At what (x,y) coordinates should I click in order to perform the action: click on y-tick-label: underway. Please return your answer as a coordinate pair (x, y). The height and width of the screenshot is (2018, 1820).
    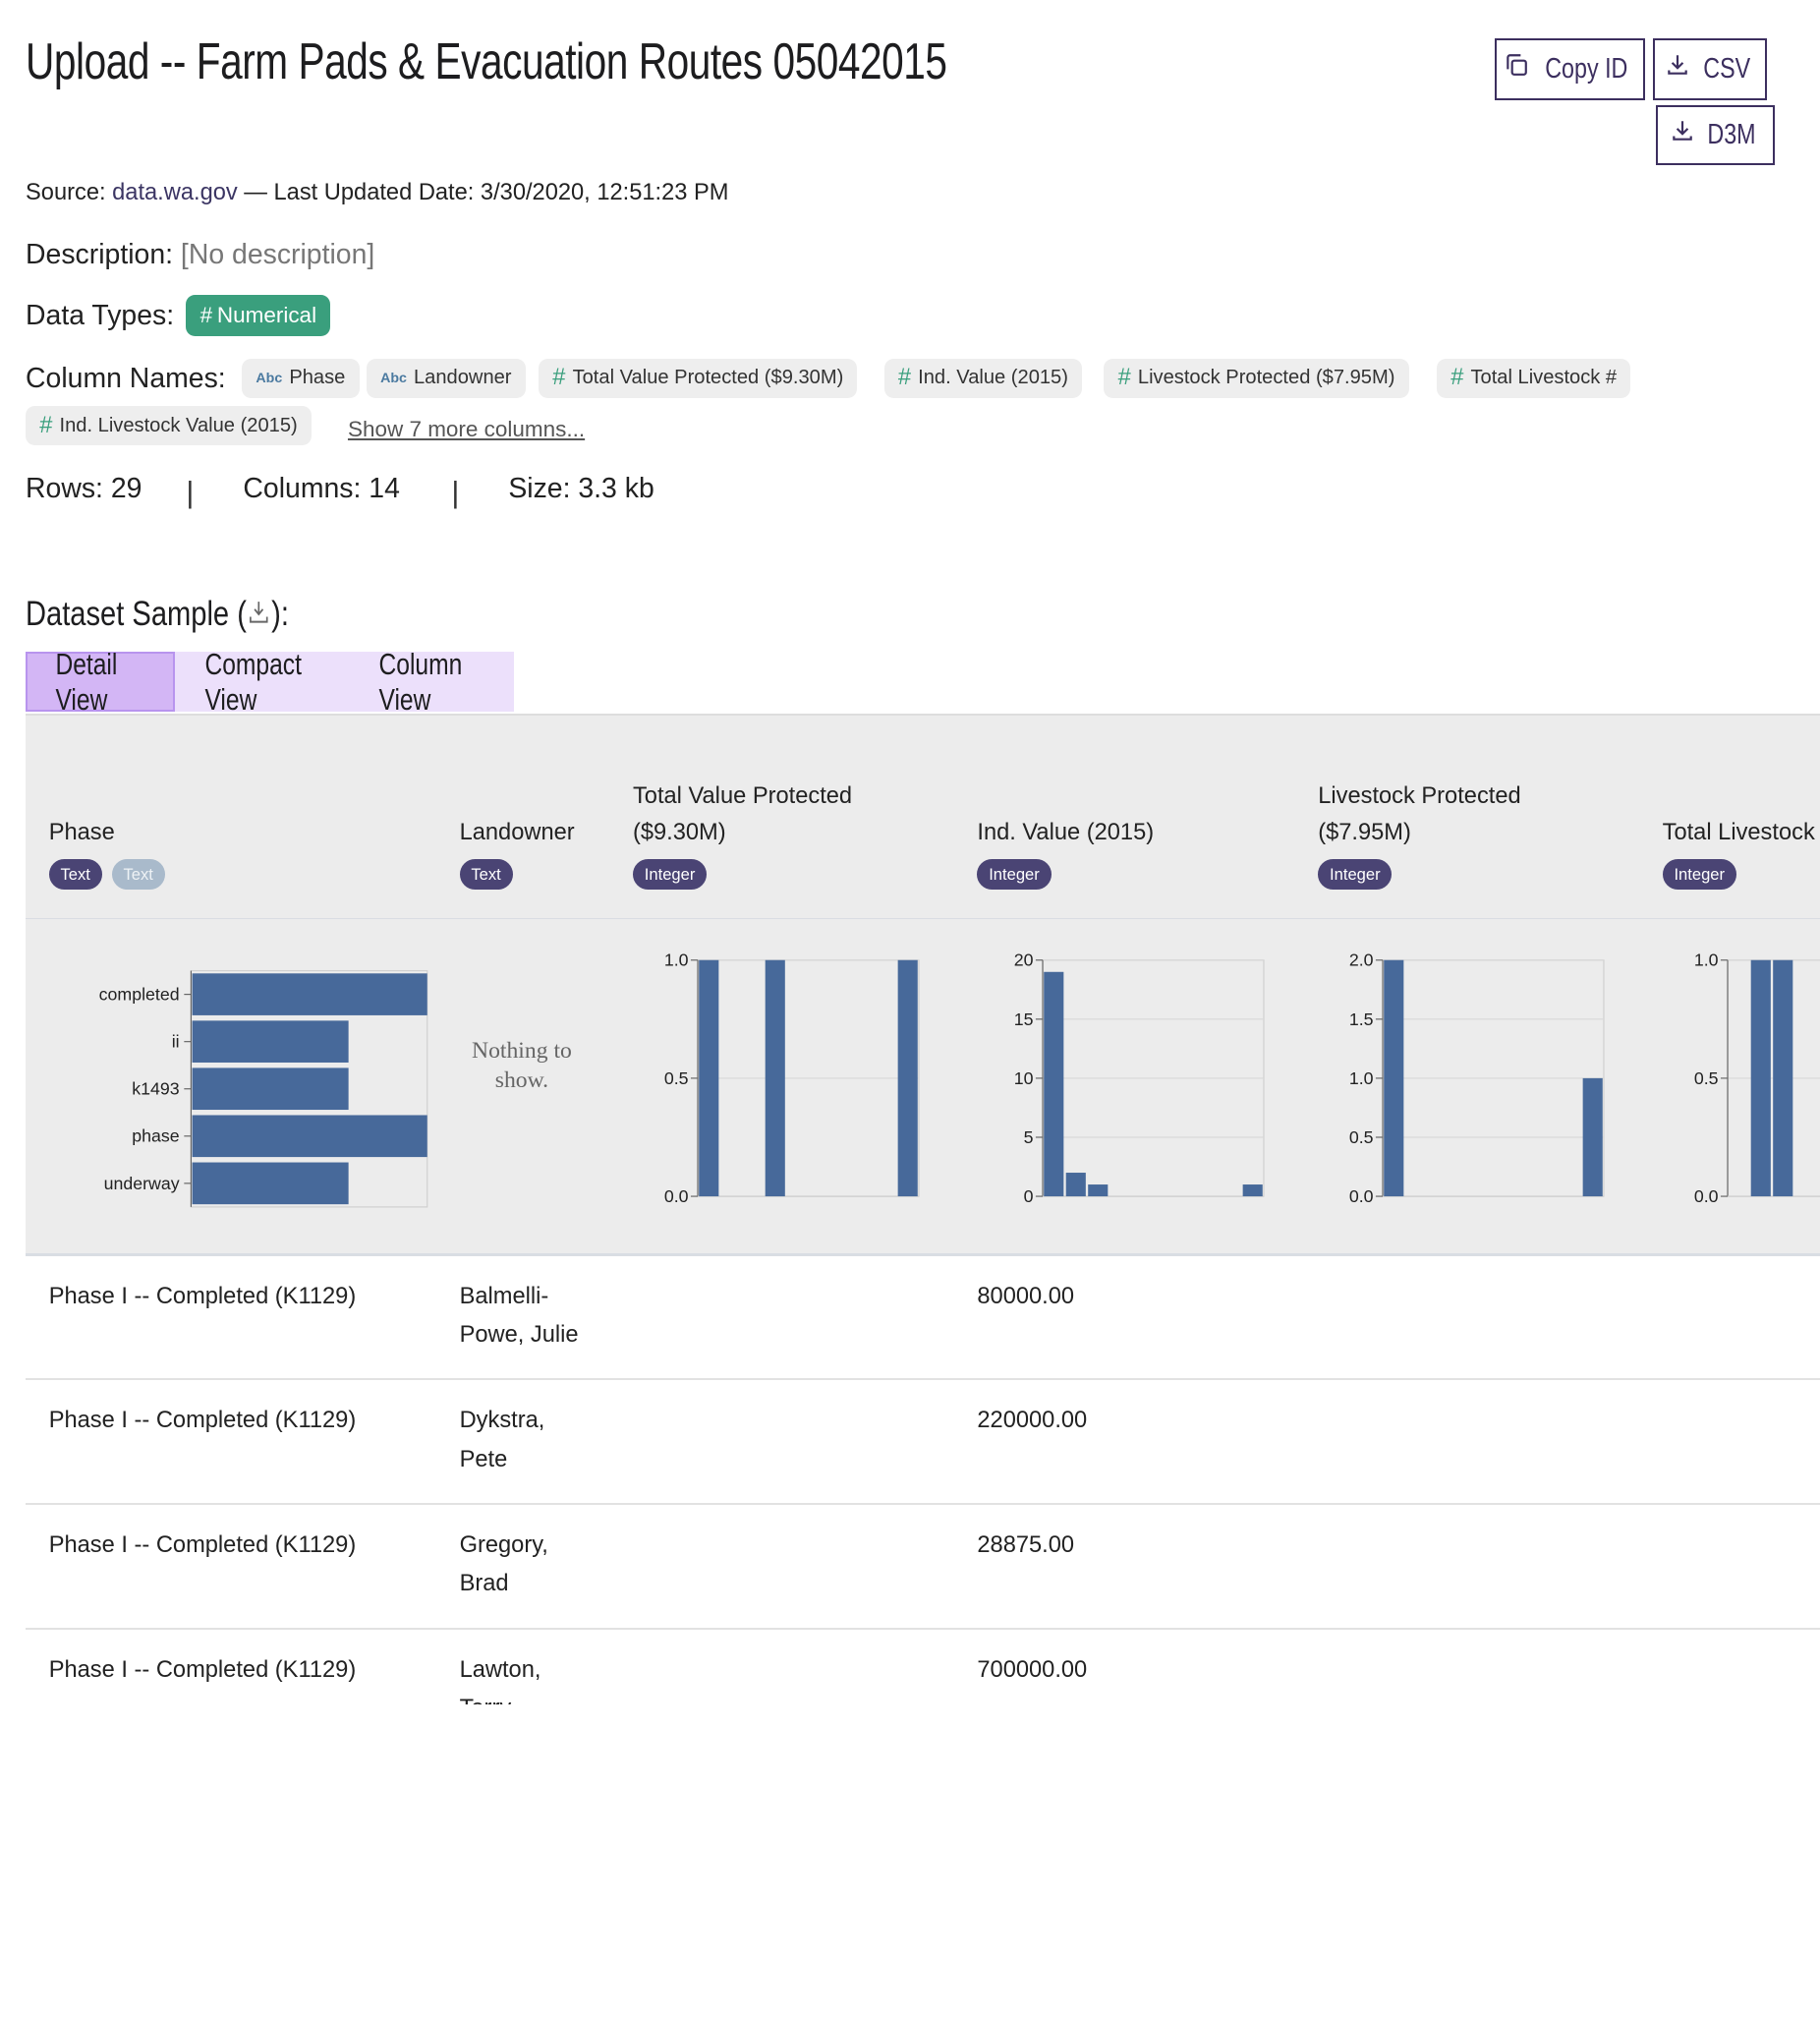
    Looking at the image, I should click on (141, 1182).